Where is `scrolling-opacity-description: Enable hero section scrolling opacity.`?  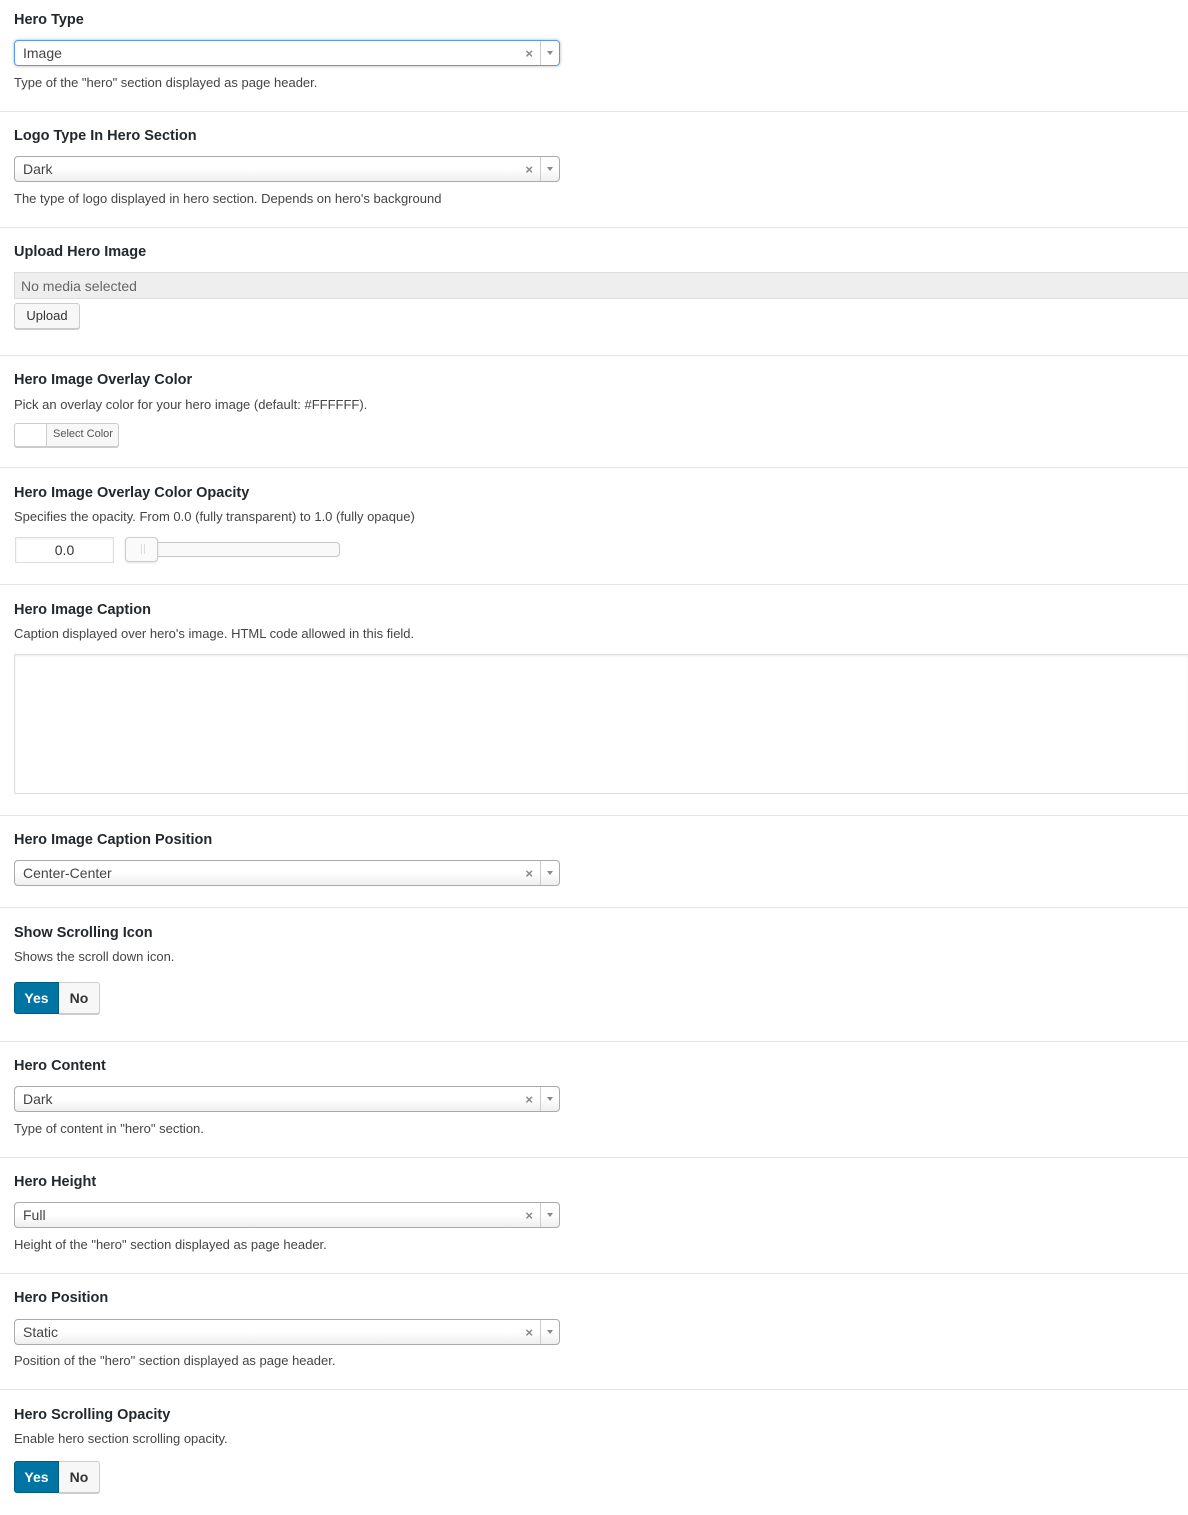 scrolling-opacity-description: Enable hero section scrolling opacity. is located at coordinates (121, 1438).